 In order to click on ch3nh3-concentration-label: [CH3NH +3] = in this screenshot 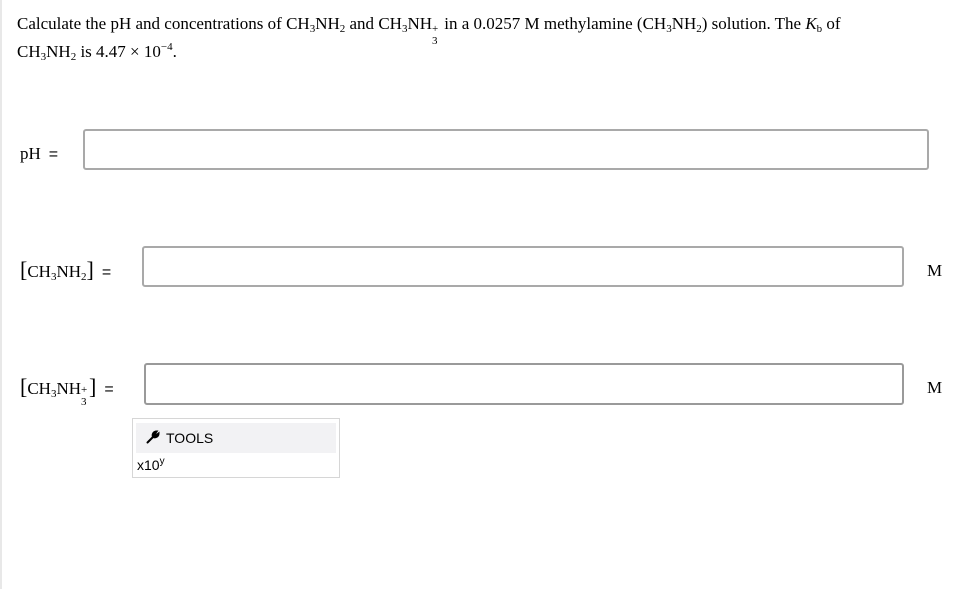, I will do `click(67, 391)`.